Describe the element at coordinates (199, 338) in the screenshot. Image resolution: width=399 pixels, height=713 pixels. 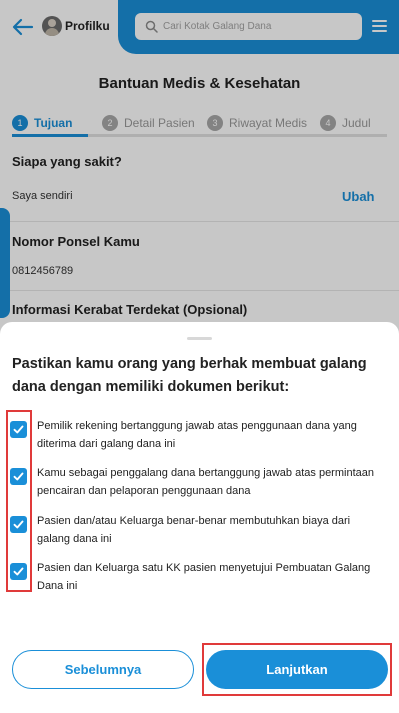
I see `sheet-drag-handle` at that location.